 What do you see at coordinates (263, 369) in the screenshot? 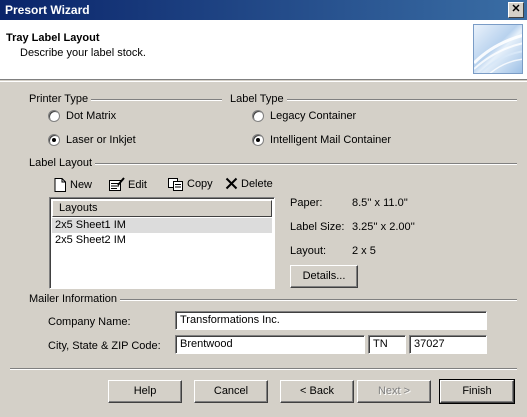
I see `footer-divider` at bounding box center [263, 369].